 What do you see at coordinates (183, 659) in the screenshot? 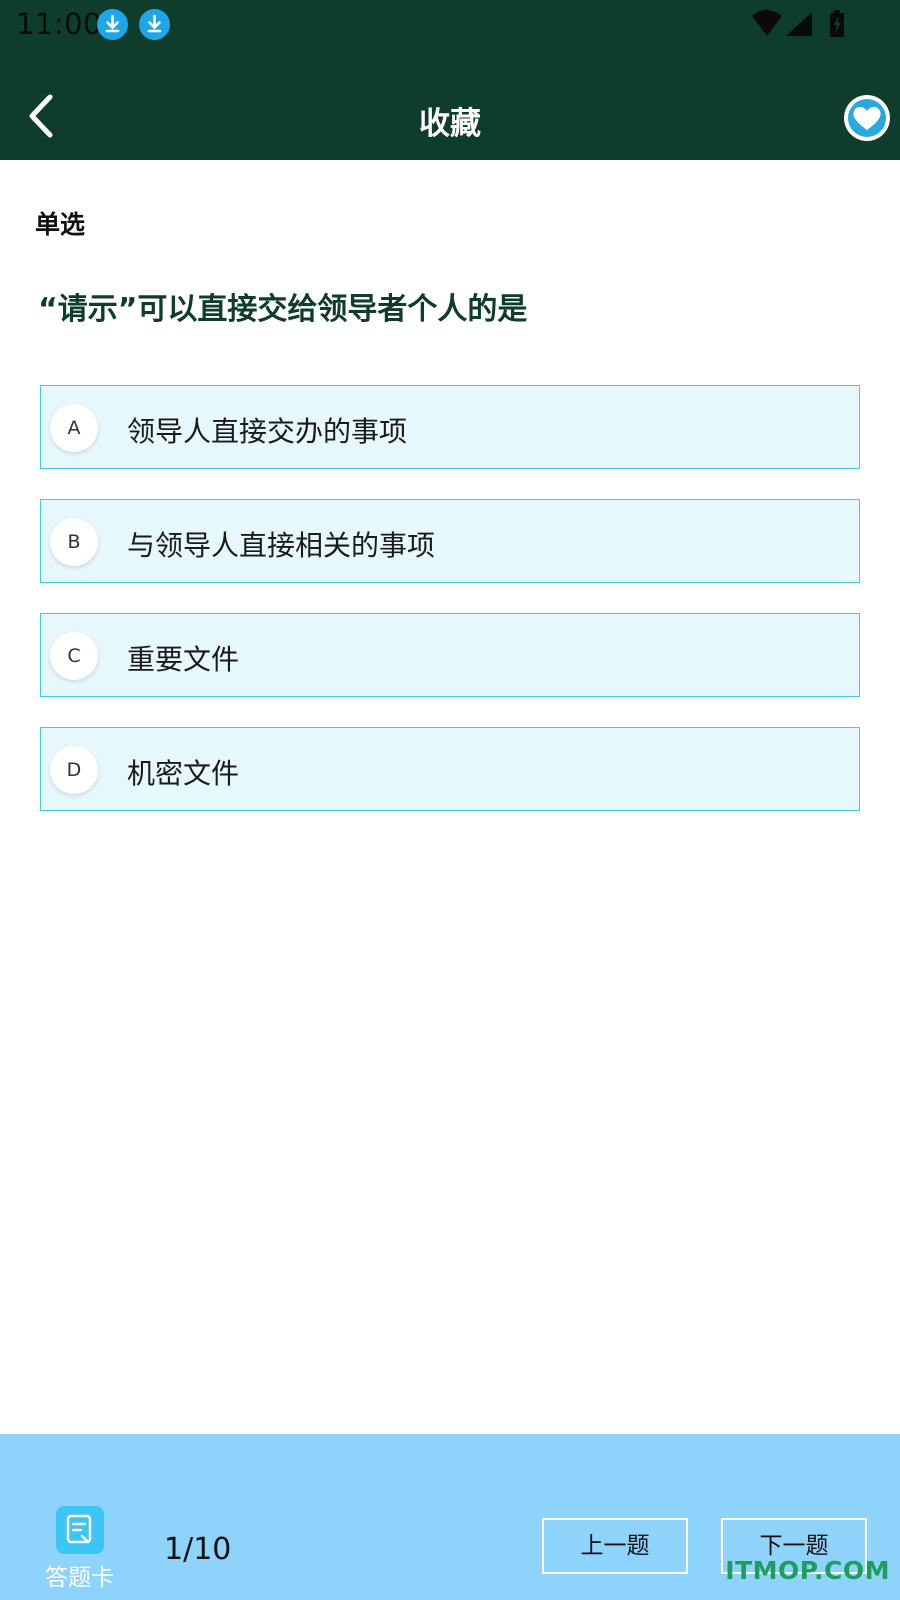
I see `option-text: 重要文件` at bounding box center [183, 659].